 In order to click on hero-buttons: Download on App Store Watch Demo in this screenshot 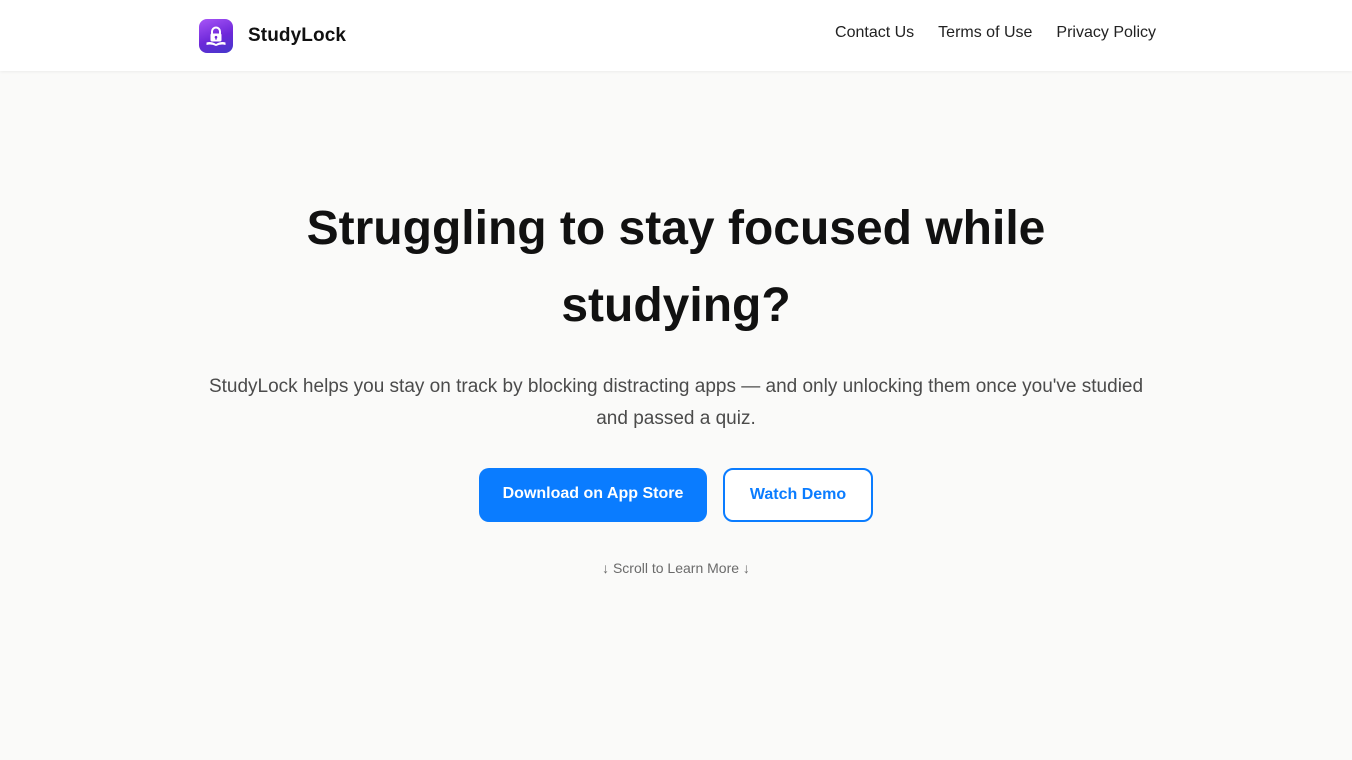, I will do `click(676, 495)`.